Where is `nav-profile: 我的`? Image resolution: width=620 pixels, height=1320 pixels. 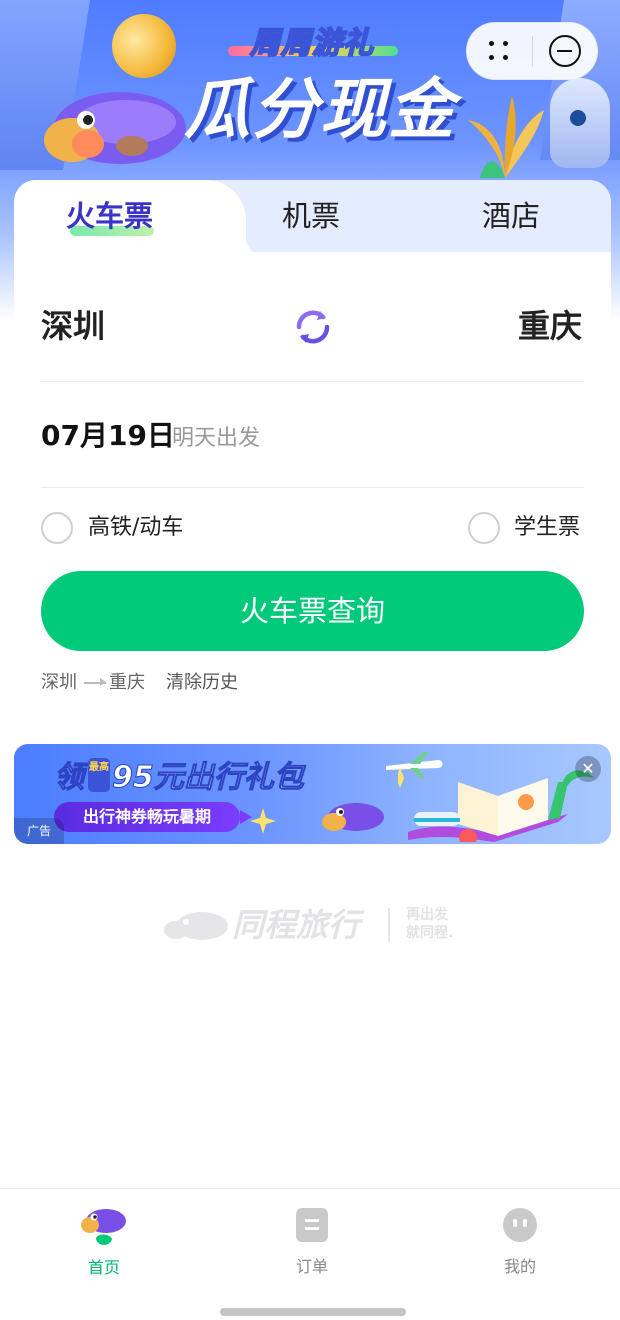 nav-profile: 我的 is located at coordinates (520, 1241).